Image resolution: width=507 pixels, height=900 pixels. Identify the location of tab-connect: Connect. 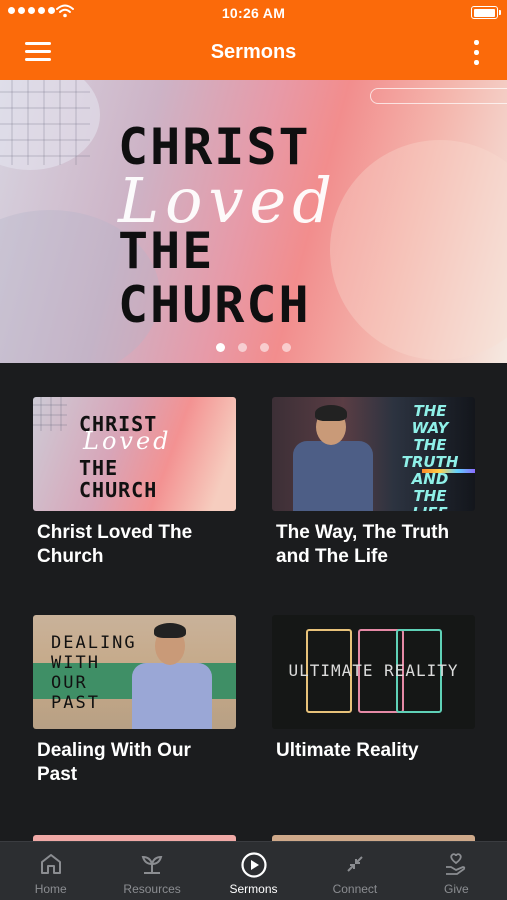
(354, 871).